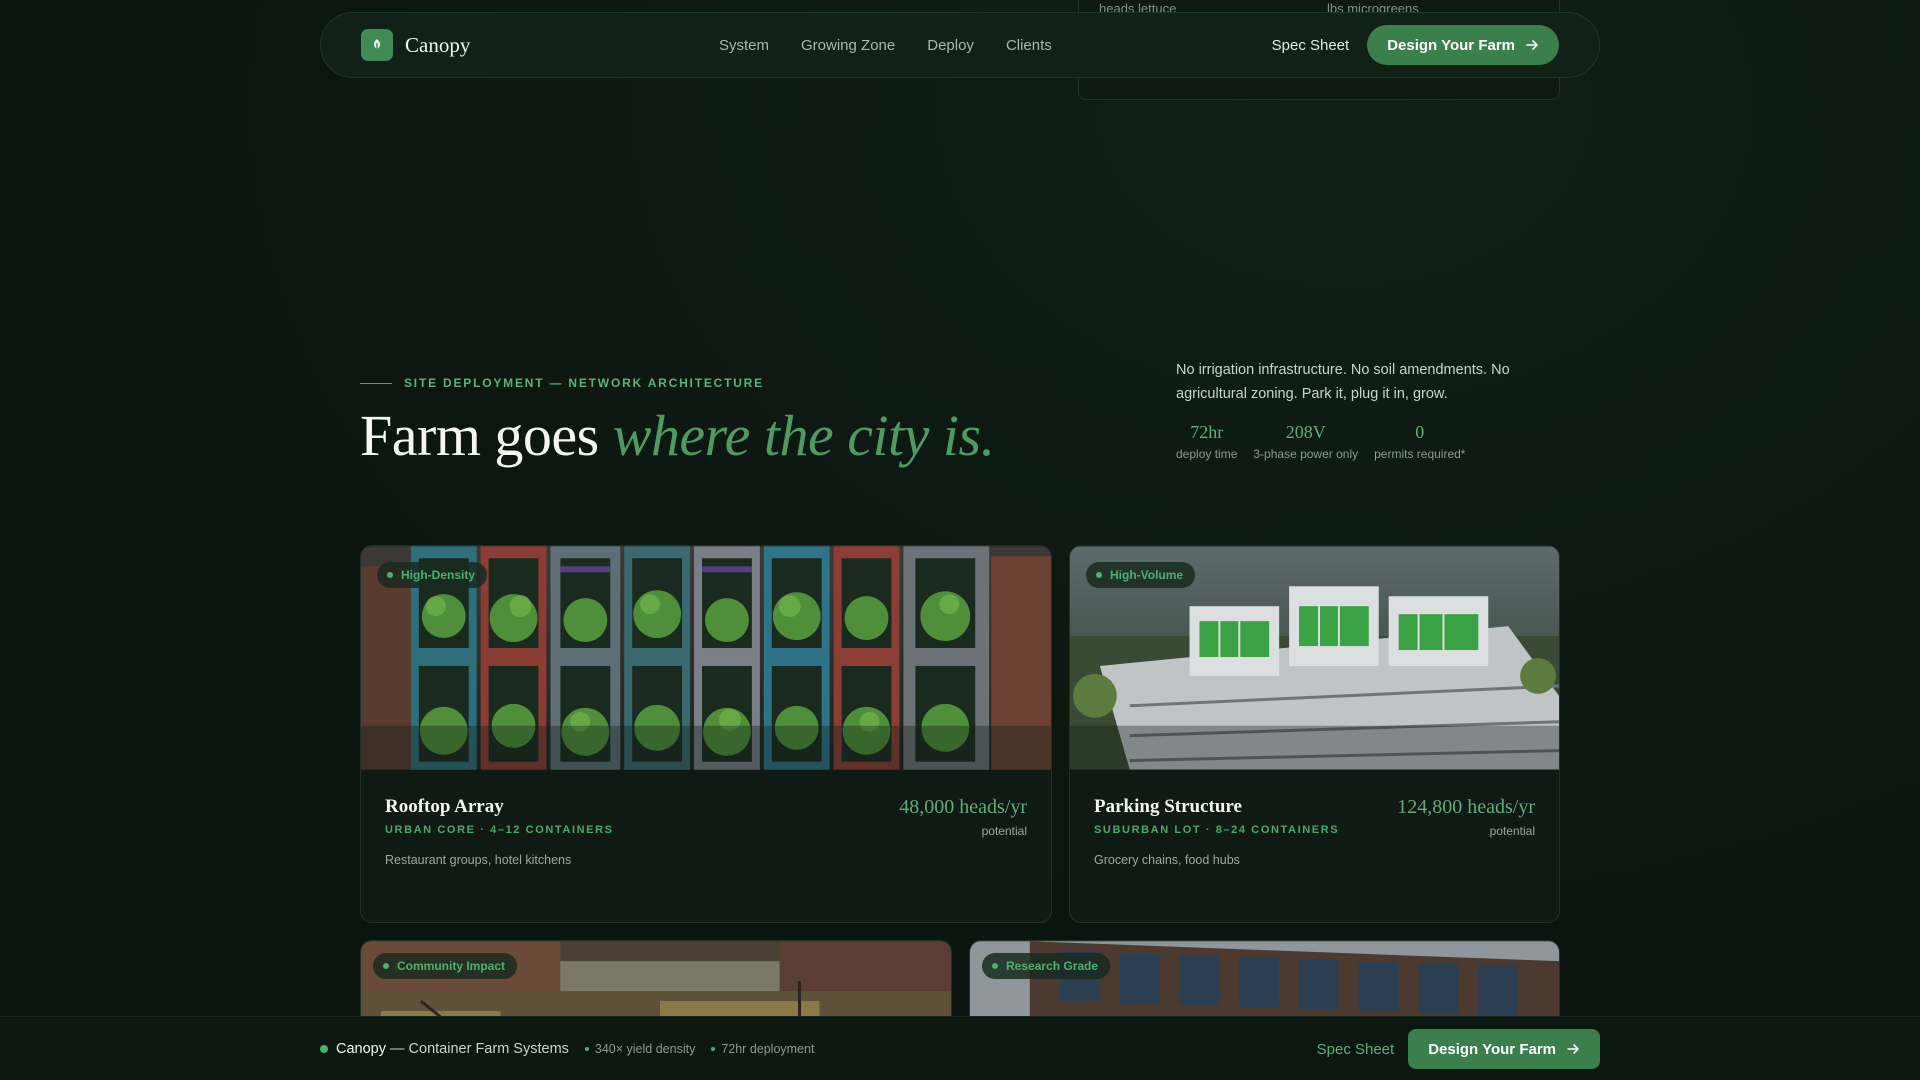 The height and width of the screenshot is (1080, 1920). I want to click on card-yield: 48,000 heads/yr, so click(963, 807).